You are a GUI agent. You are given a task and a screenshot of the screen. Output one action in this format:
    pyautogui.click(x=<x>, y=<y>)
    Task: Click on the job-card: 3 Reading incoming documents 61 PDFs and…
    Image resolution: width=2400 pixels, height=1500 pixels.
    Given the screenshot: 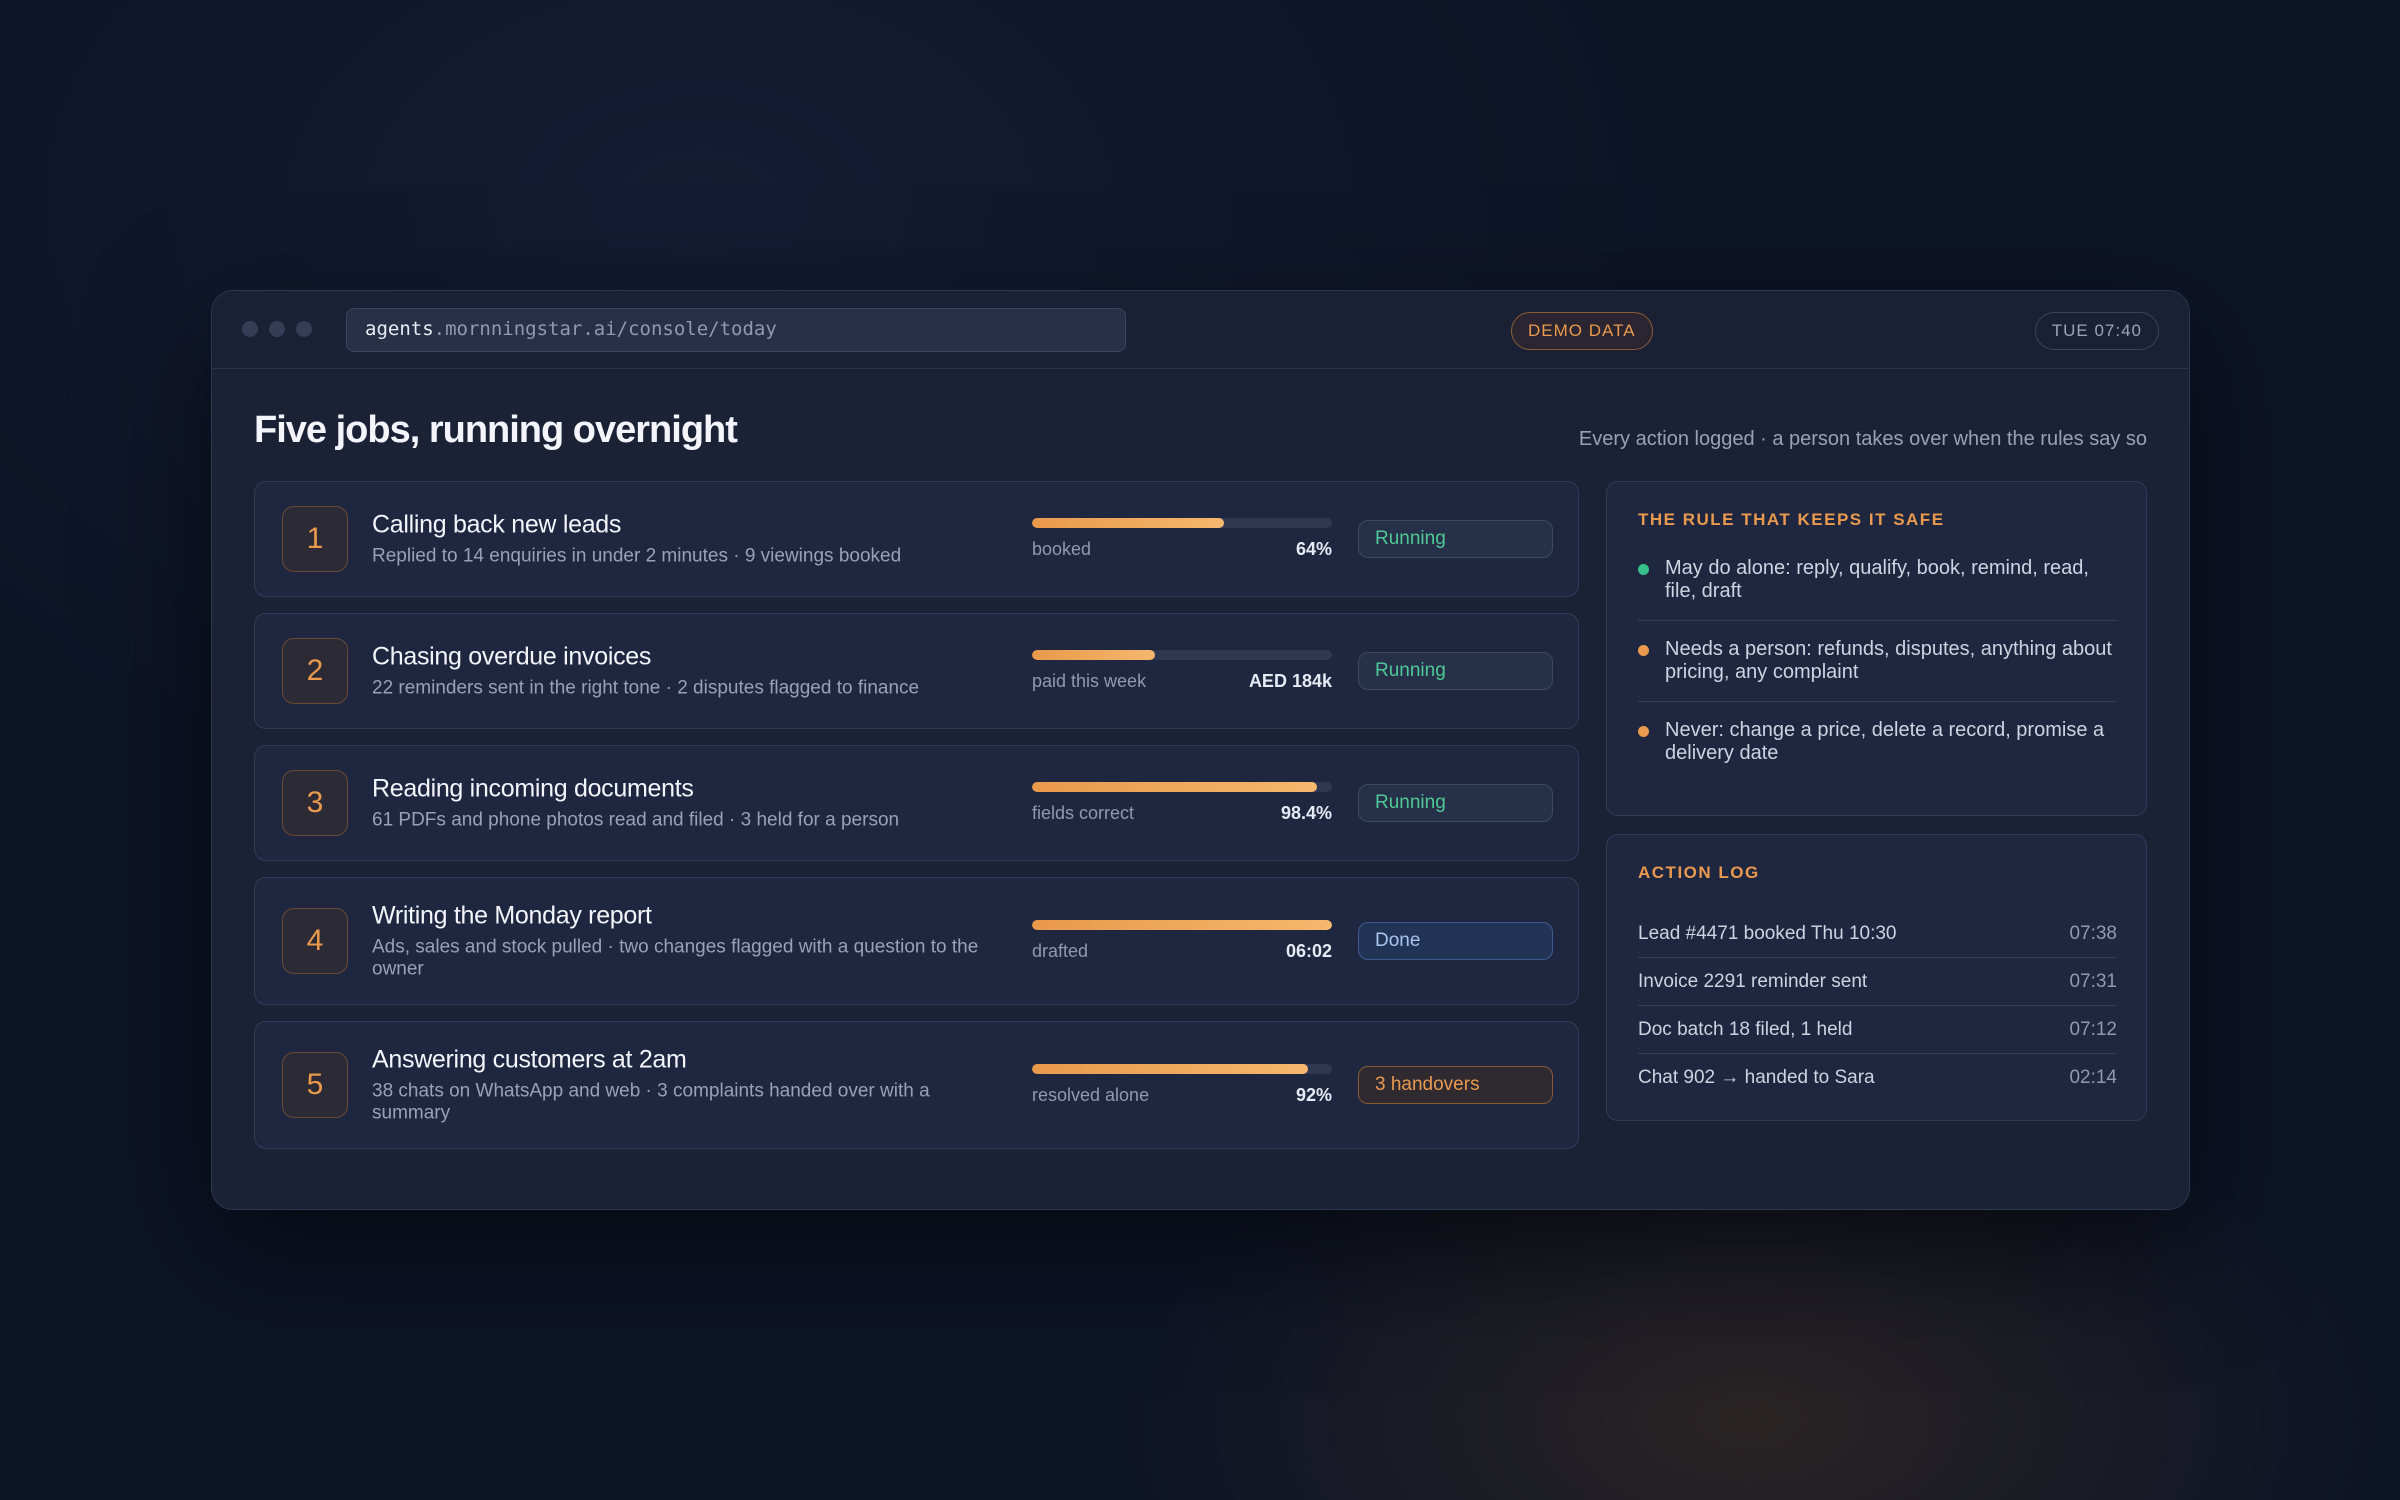 What is the action you would take?
    pyautogui.click(x=916, y=803)
    